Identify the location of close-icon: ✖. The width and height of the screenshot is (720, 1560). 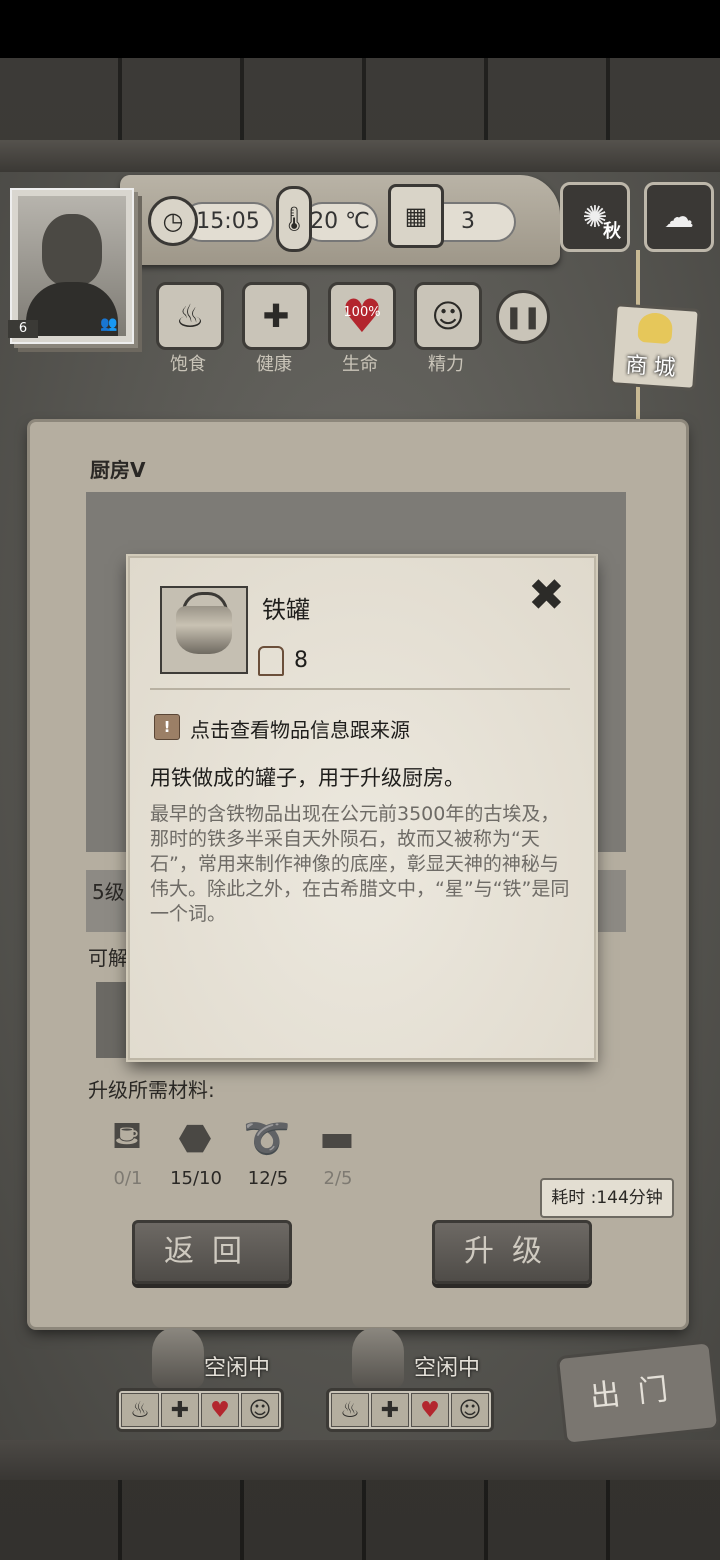
(546, 595).